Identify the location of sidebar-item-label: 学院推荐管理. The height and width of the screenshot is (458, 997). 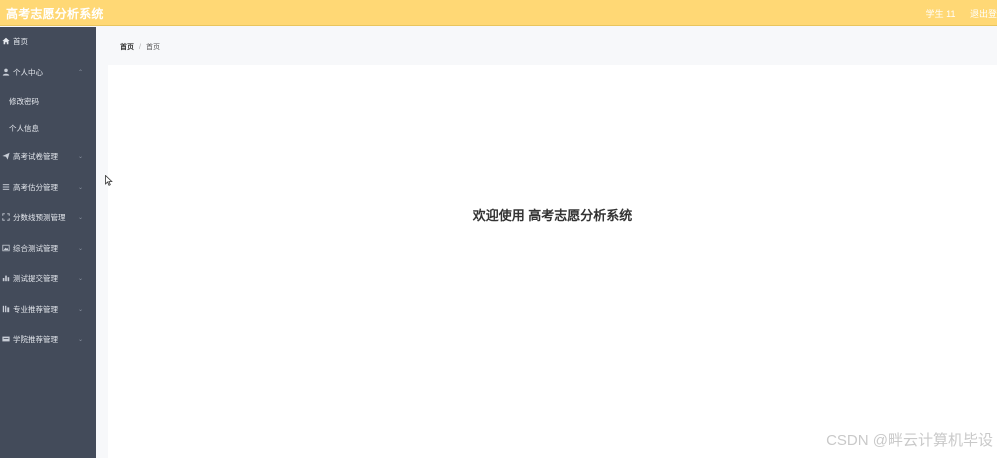
(35, 339).